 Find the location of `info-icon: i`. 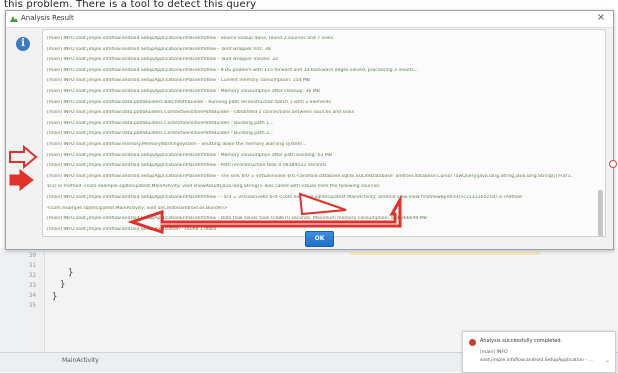

info-icon: i is located at coordinates (23, 44).